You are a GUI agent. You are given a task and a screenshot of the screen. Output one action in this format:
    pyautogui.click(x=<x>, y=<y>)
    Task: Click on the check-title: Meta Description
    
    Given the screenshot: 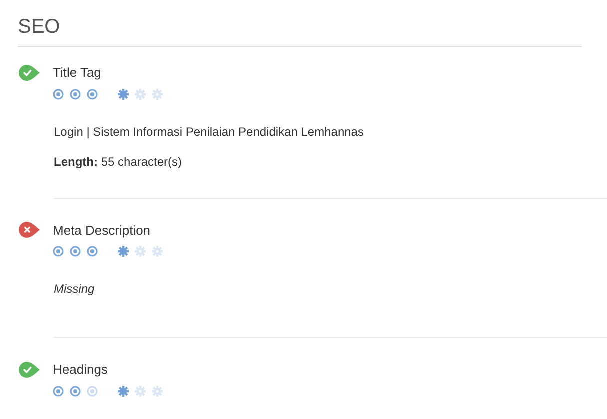 What is the action you would take?
    pyautogui.click(x=102, y=231)
    